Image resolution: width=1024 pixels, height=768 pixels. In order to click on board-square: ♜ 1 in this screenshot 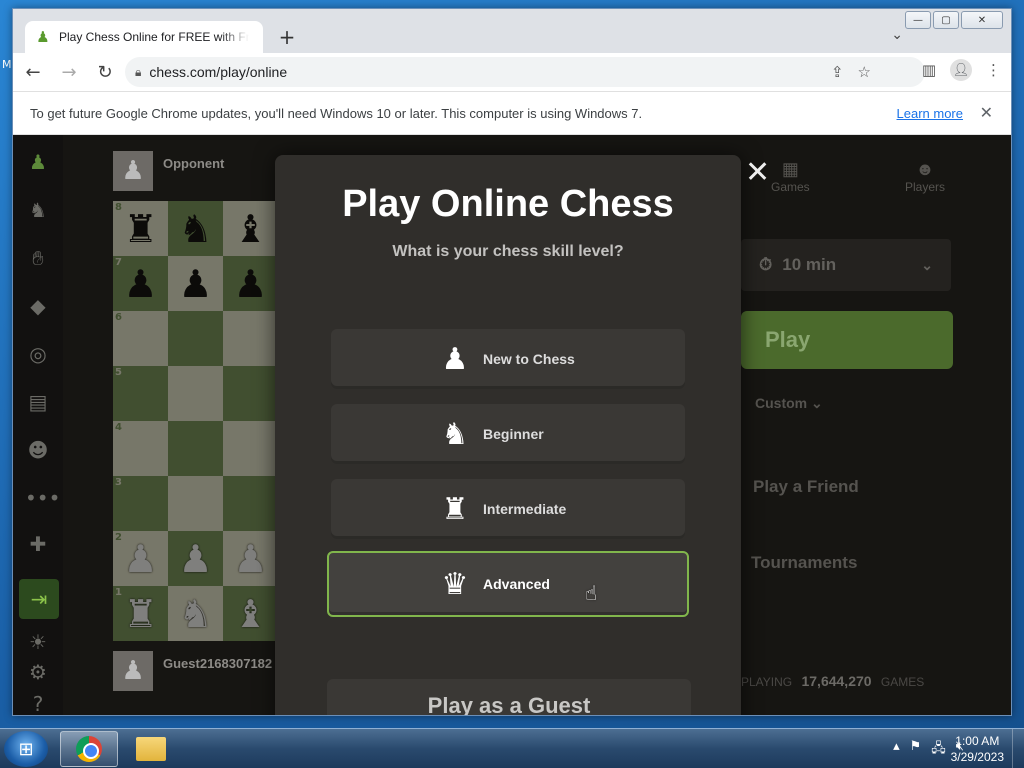, I will do `click(140, 613)`.